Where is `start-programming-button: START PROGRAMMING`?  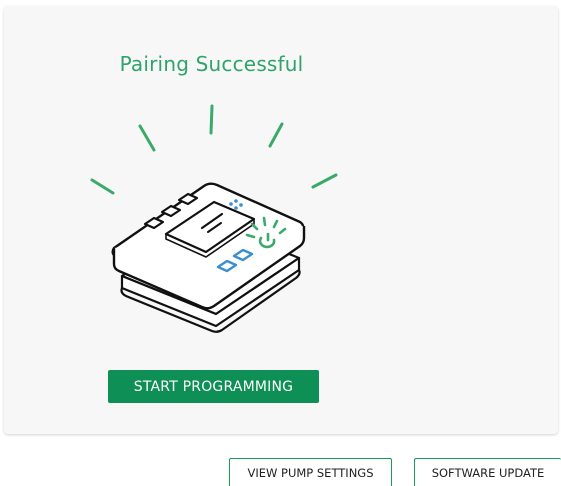 start-programming-button: START PROGRAMMING is located at coordinates (213, 386).